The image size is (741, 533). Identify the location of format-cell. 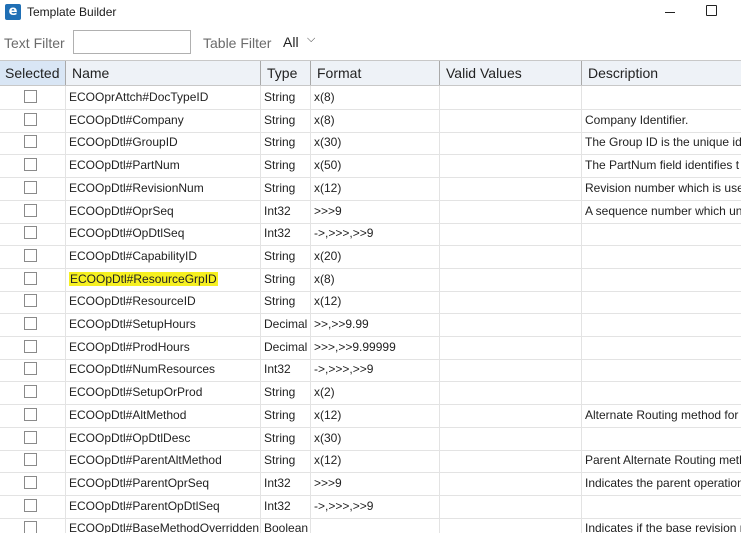
(375, 525).